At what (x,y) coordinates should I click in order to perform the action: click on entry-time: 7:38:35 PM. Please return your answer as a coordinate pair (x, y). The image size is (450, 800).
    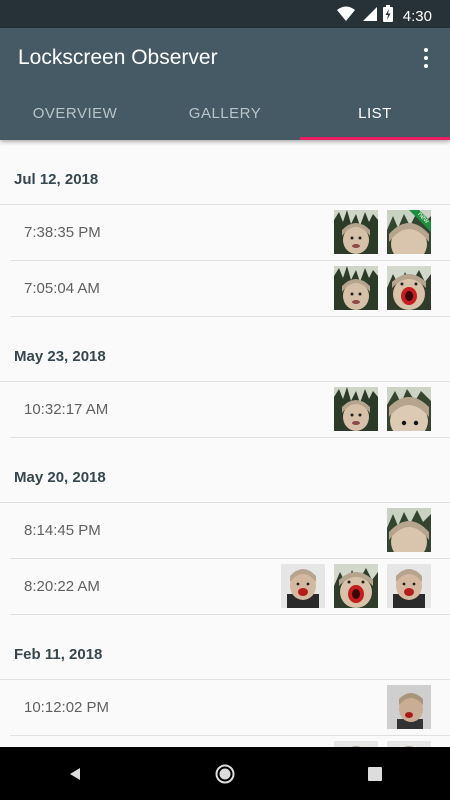
    Looking at the image, I should click on (62, 232).